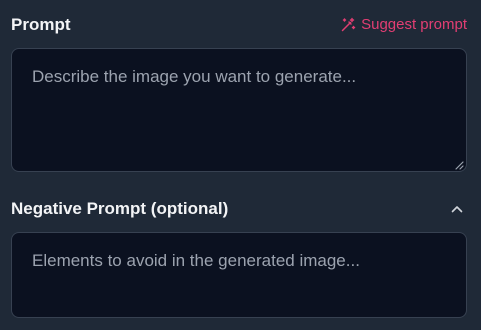 The image size is (481, 330). I want to click on resize-handle-icon, so click(459, 165).